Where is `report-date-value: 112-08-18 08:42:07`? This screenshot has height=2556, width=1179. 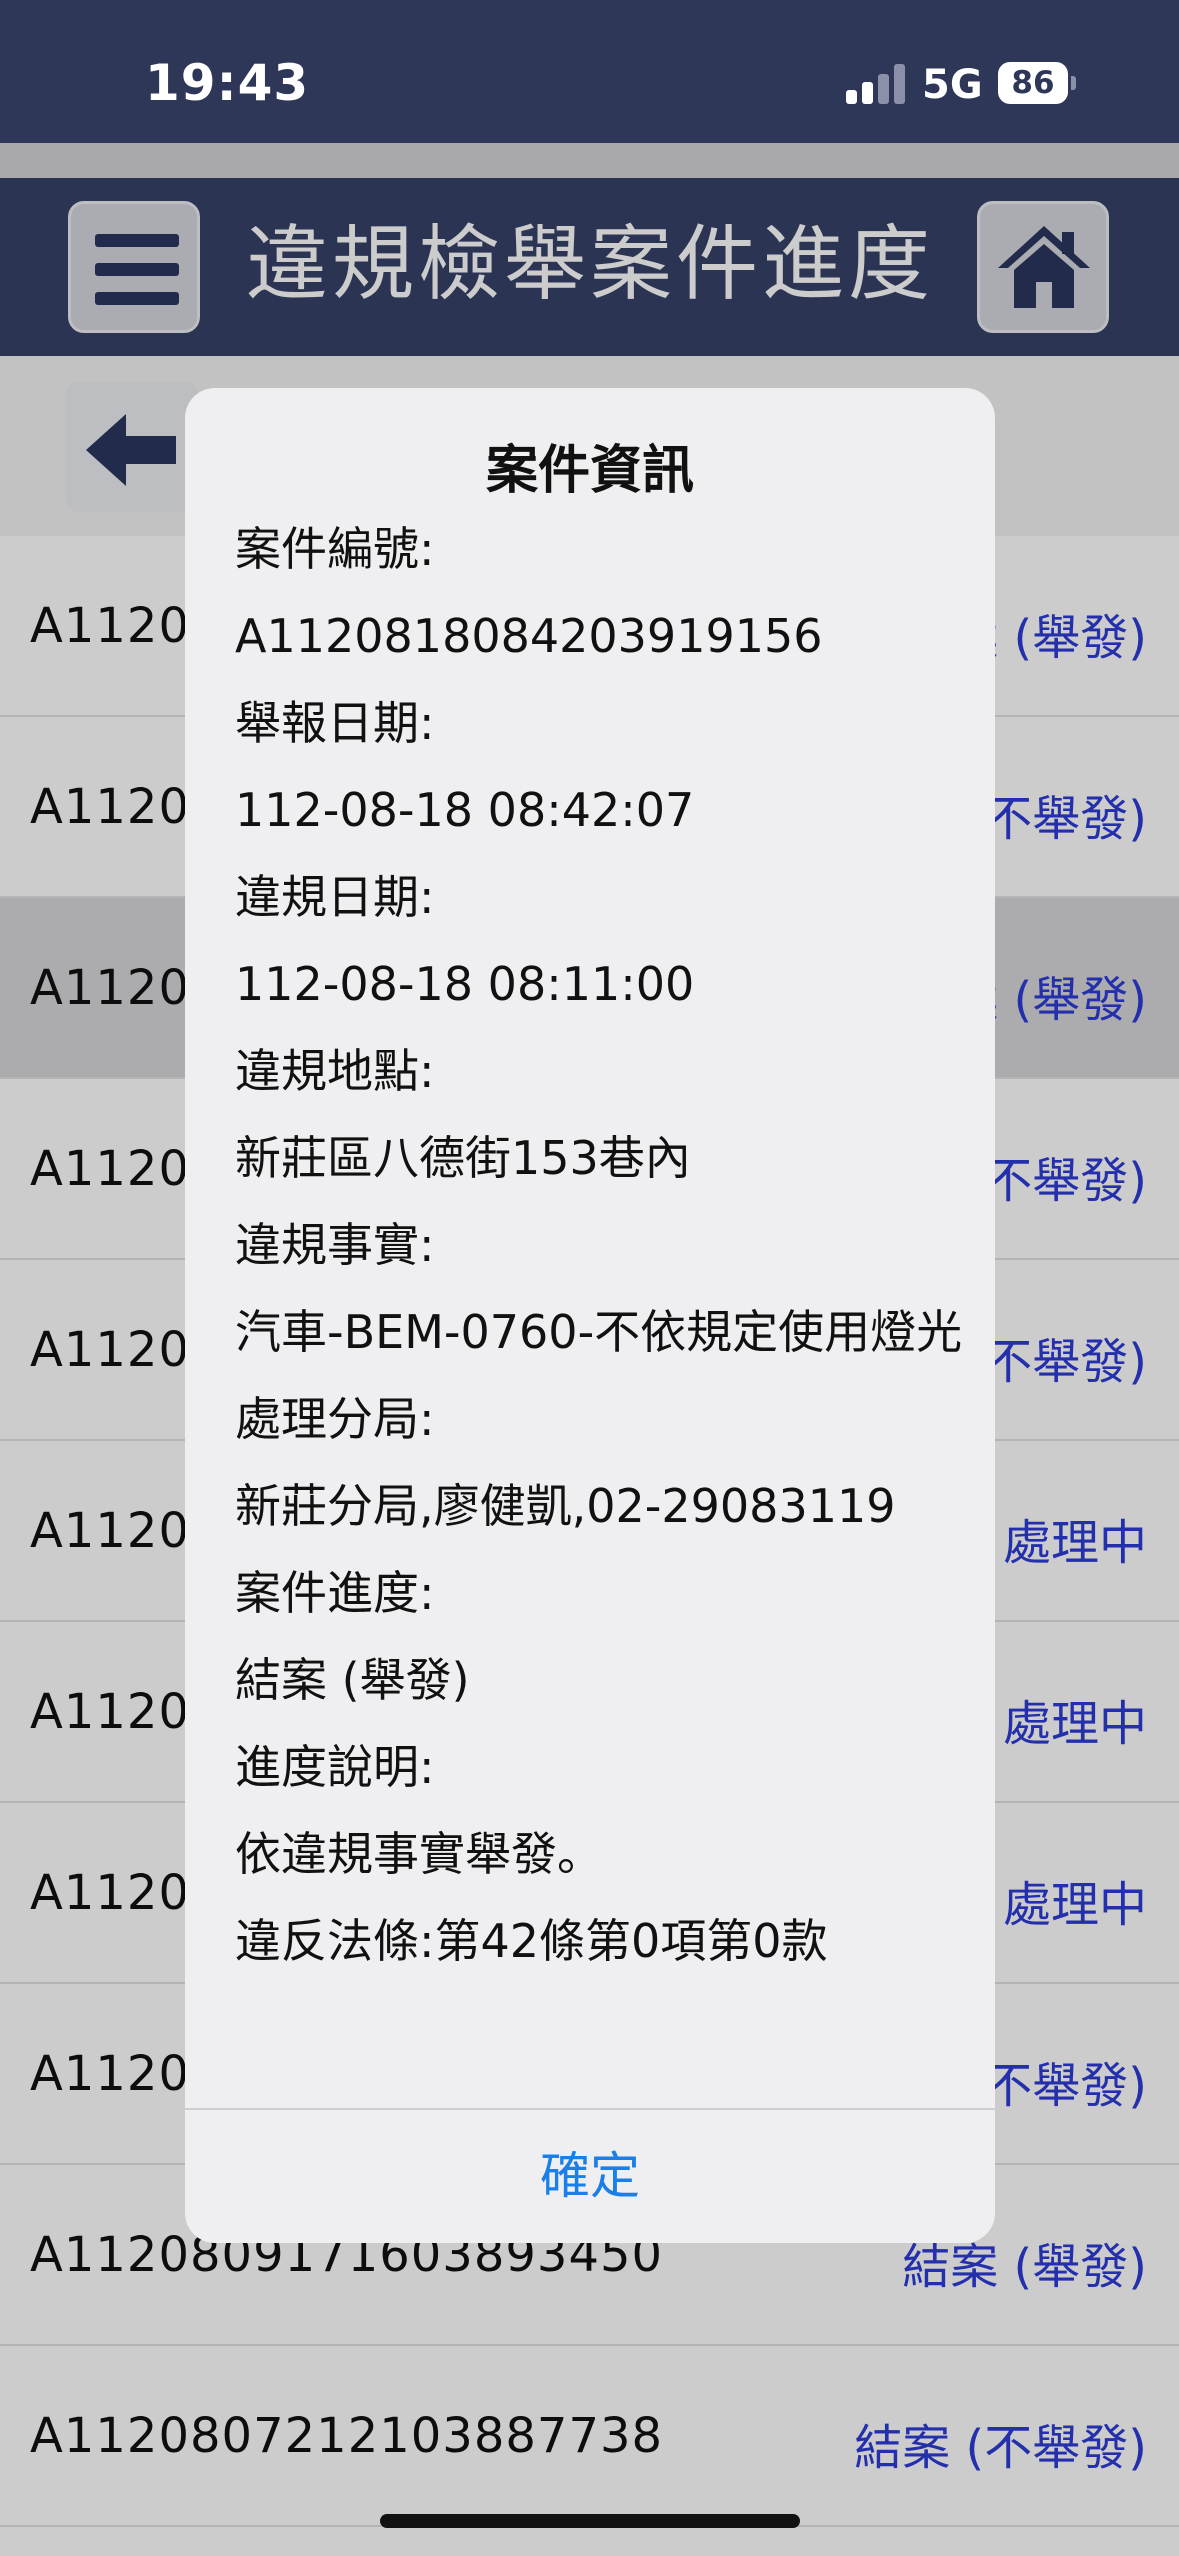 report-date-value: 112-08-18 08:42:07 is located at coordinates (465, 810).